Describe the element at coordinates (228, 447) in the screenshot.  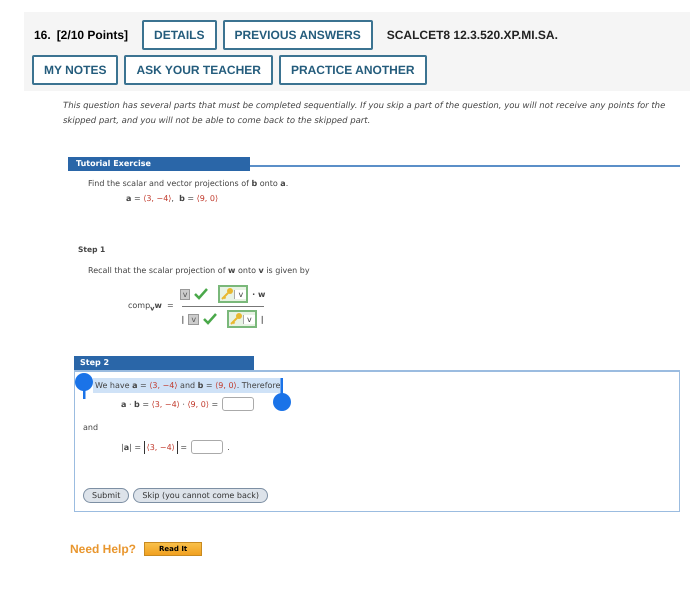
I see `equation-text: .` at that location.